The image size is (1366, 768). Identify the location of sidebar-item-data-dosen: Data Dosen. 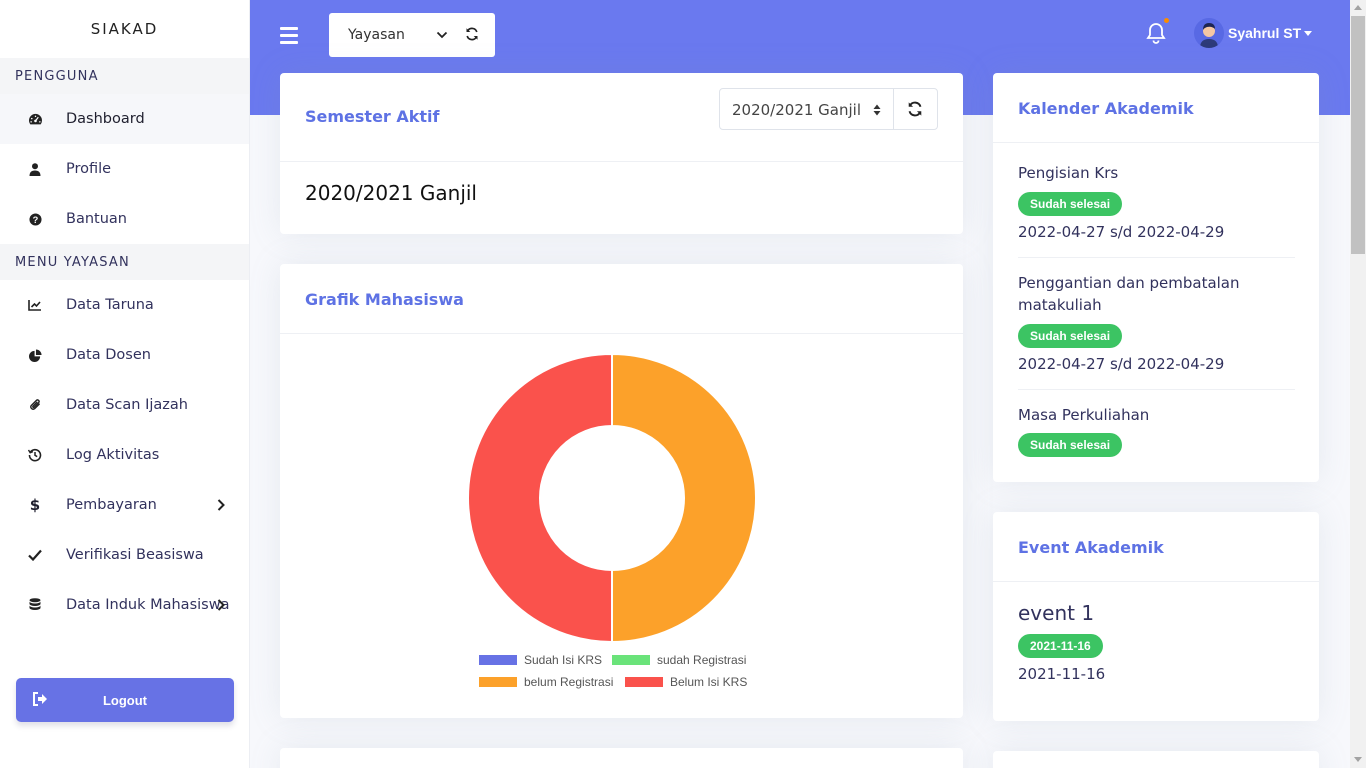
(124, 355).